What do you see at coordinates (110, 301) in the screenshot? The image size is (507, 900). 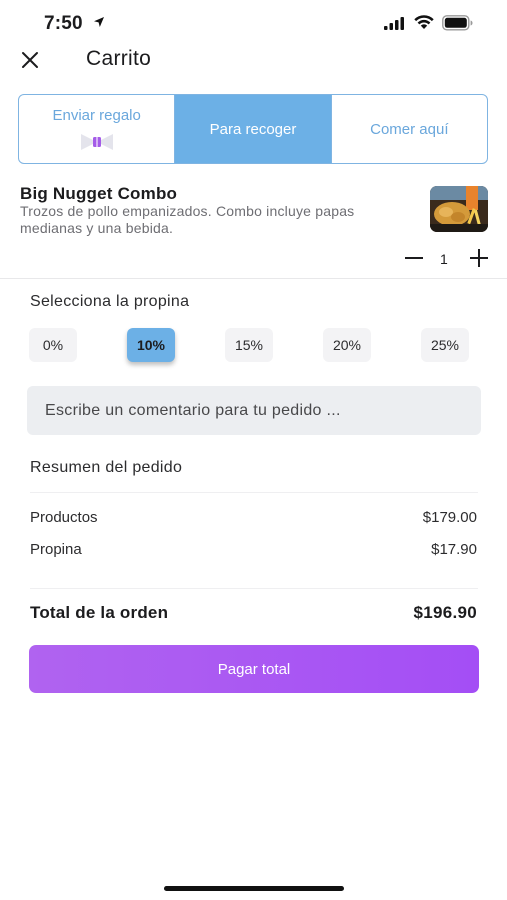 I see `tip-section-title: Selecciona la propina` at bounding box center [110, 301].